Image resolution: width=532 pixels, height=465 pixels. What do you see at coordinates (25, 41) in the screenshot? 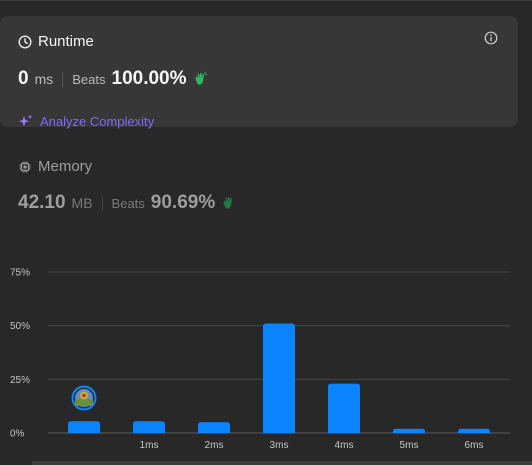
I see `clock-icon` at bounding box center [25, 41].